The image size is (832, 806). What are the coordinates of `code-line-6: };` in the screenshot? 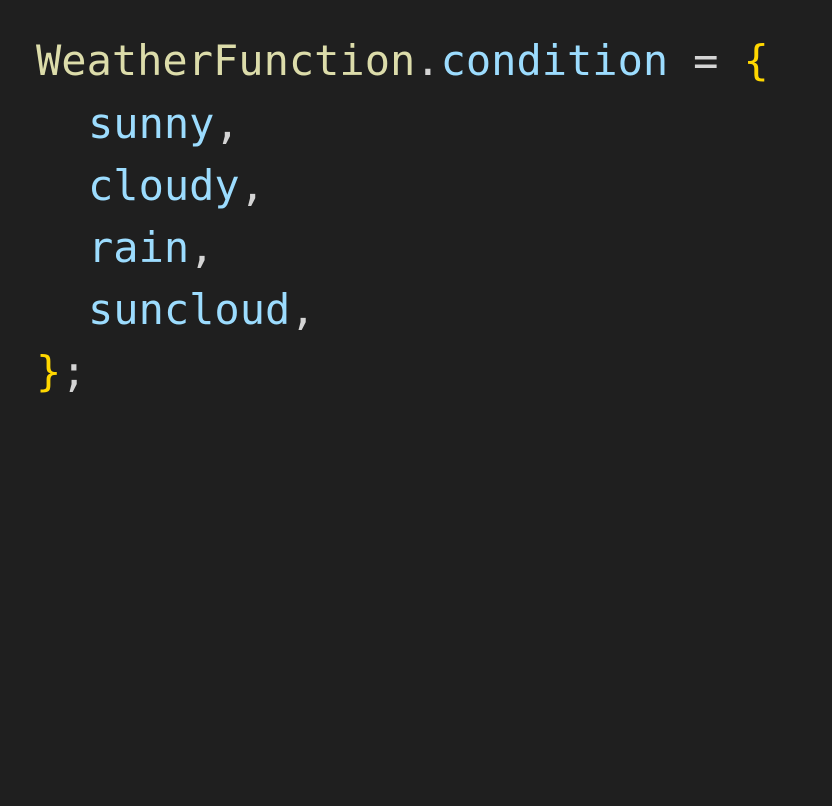 It's located at (61, 372).